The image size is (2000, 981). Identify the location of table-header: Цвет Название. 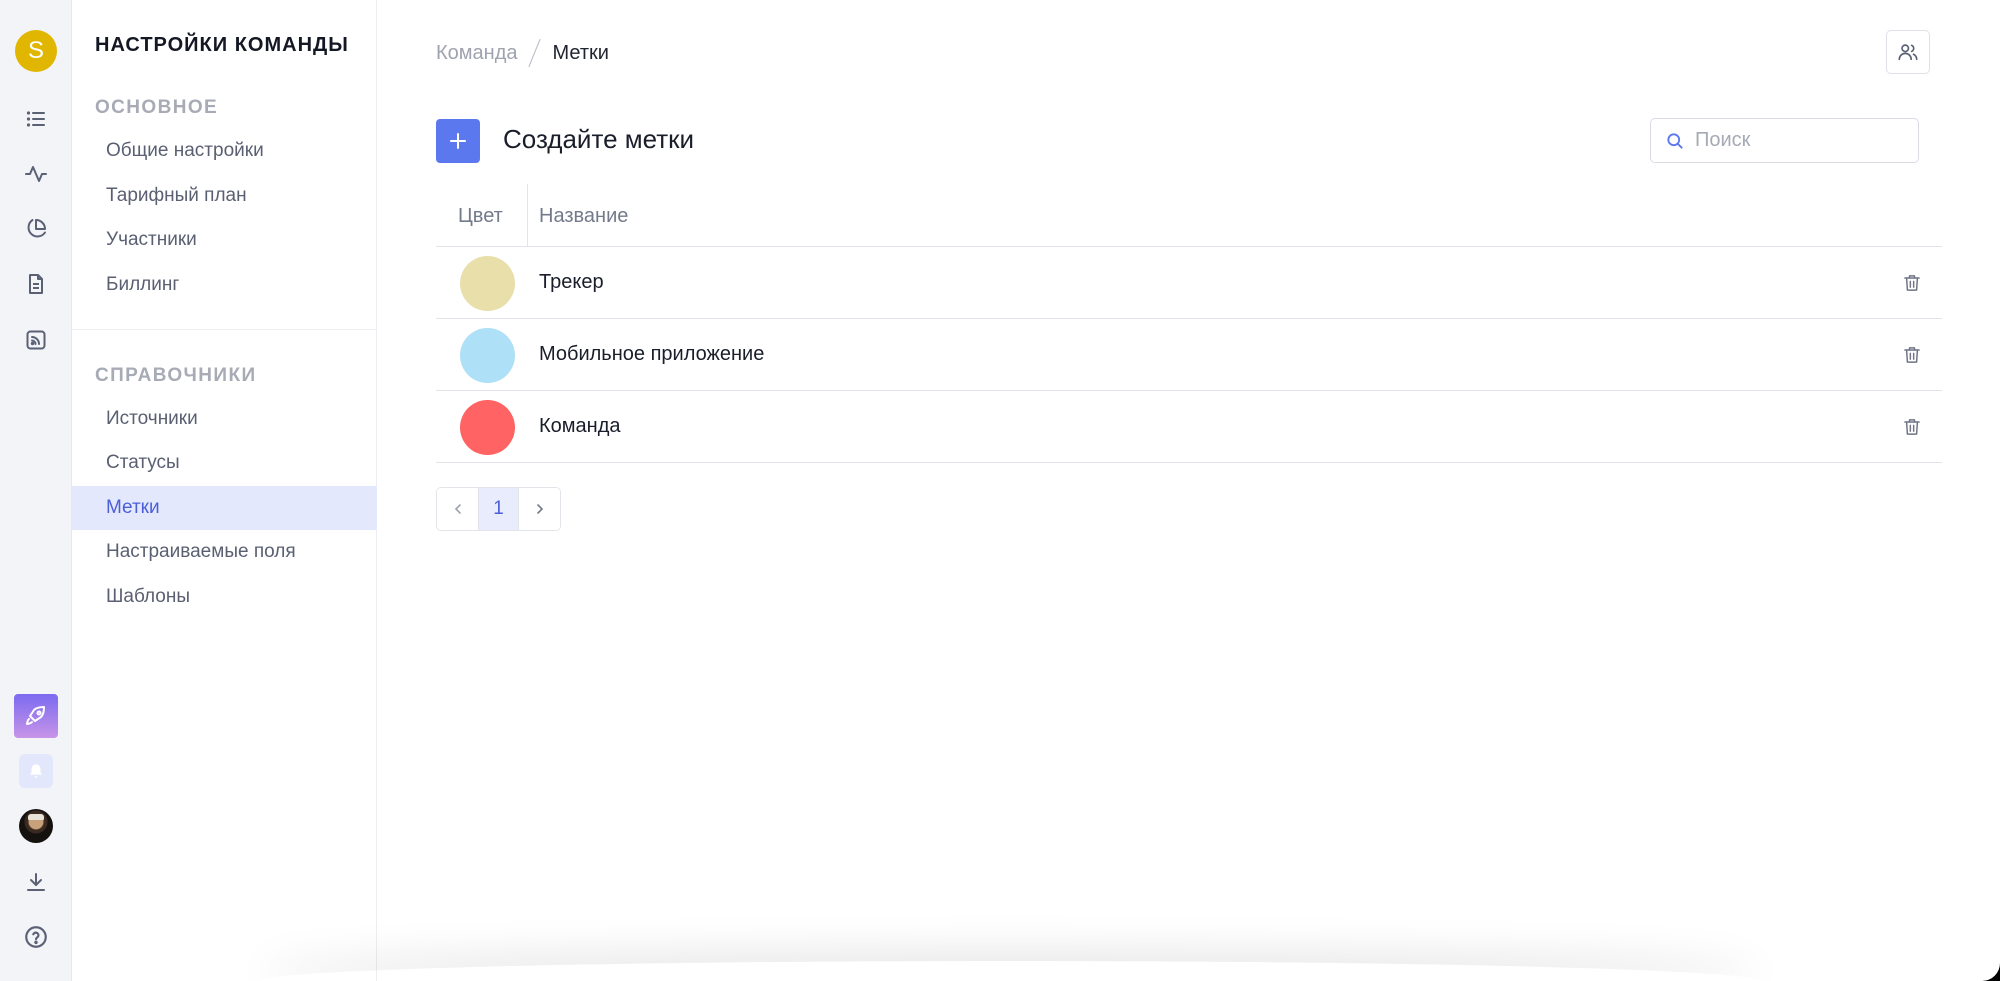
(1189, 215).